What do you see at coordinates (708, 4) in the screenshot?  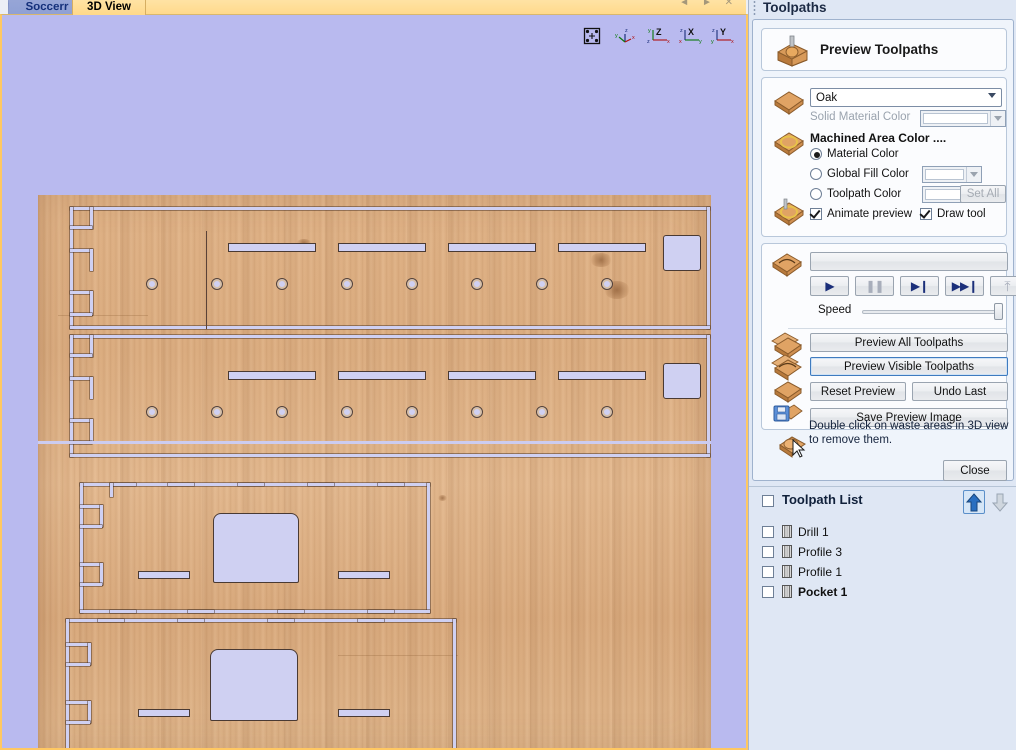 I see `tab-window-controls: ◄ ► ✕` at bounding box center [708, 4].